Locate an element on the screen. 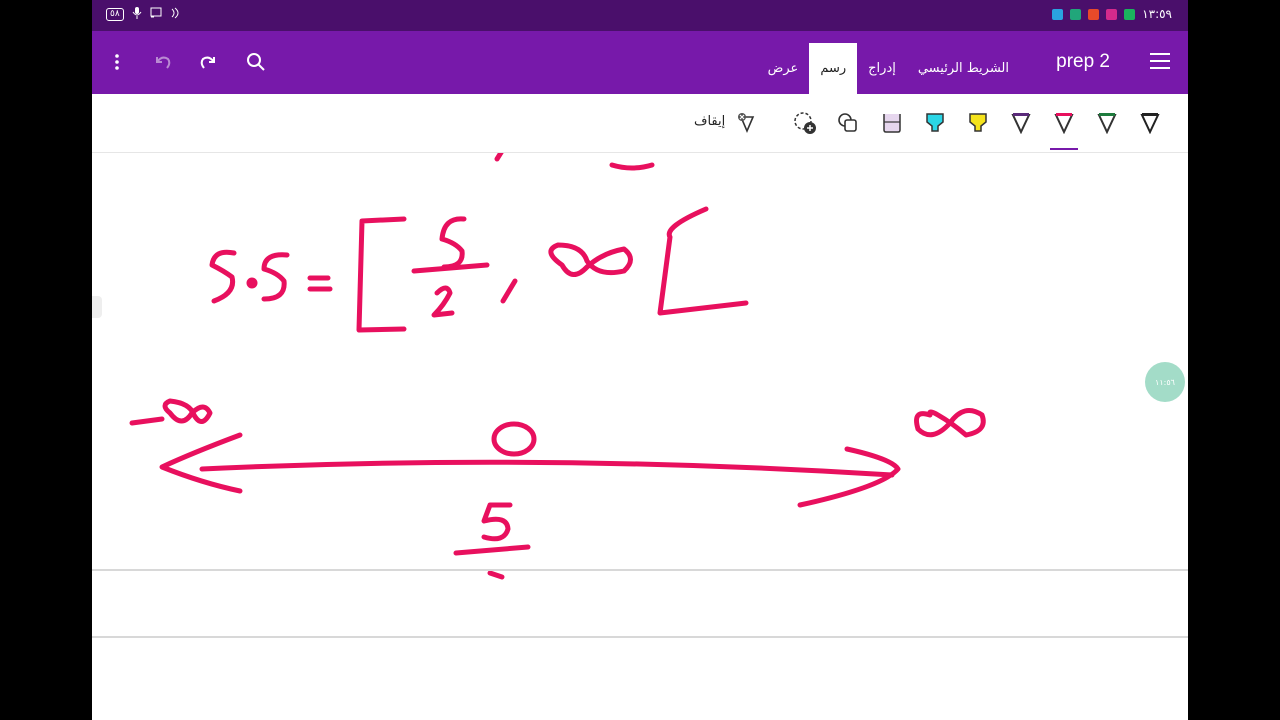  tab-insert: إدراج is located at coordinates (882, 68).